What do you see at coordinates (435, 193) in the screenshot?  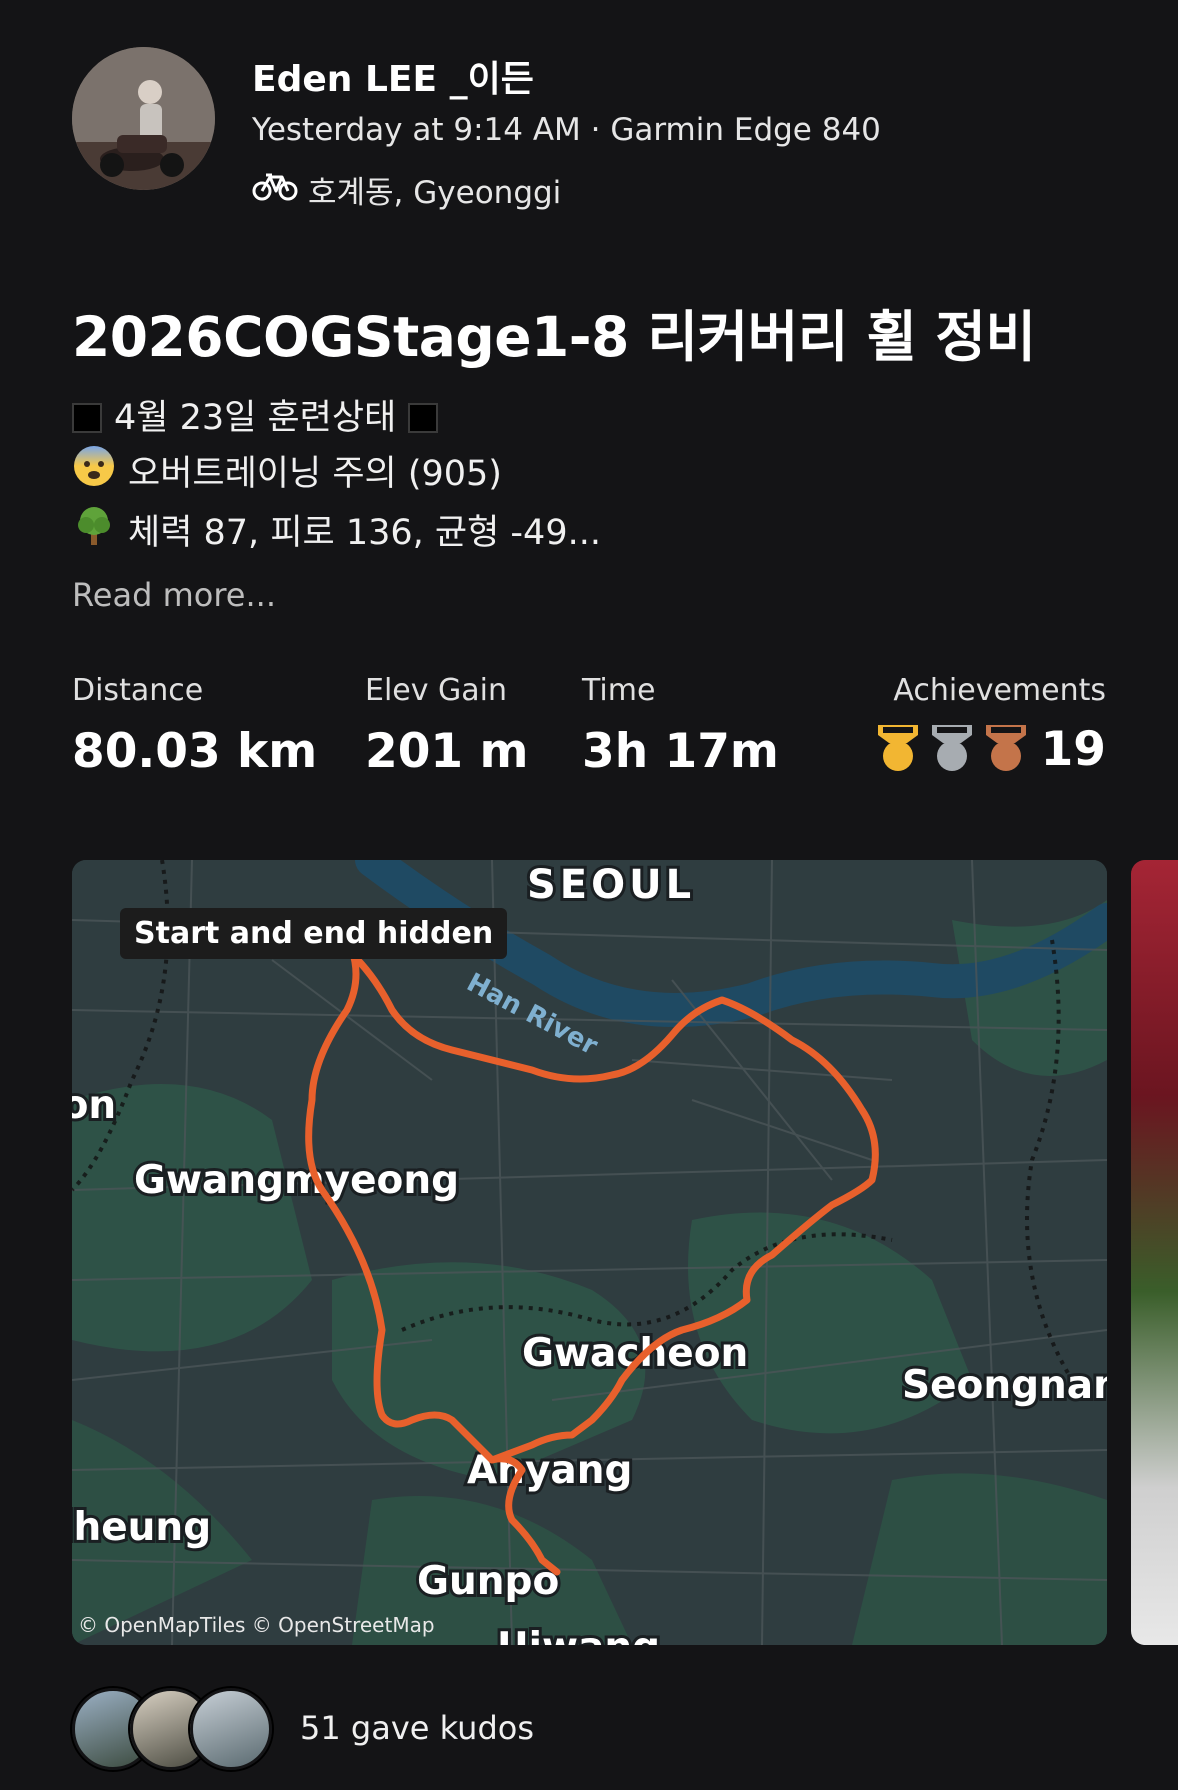 I see `location-text: 호계동, Gyeonggi` at bounding box center [435, 193].